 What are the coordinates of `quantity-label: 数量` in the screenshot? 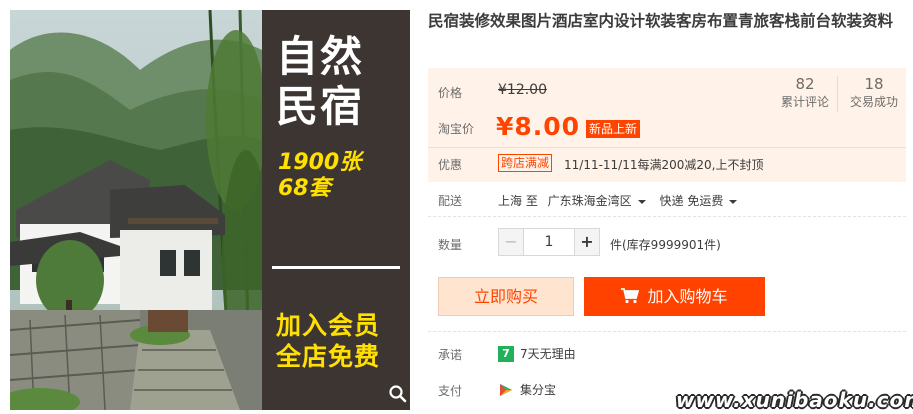 It's located at (450, 245).